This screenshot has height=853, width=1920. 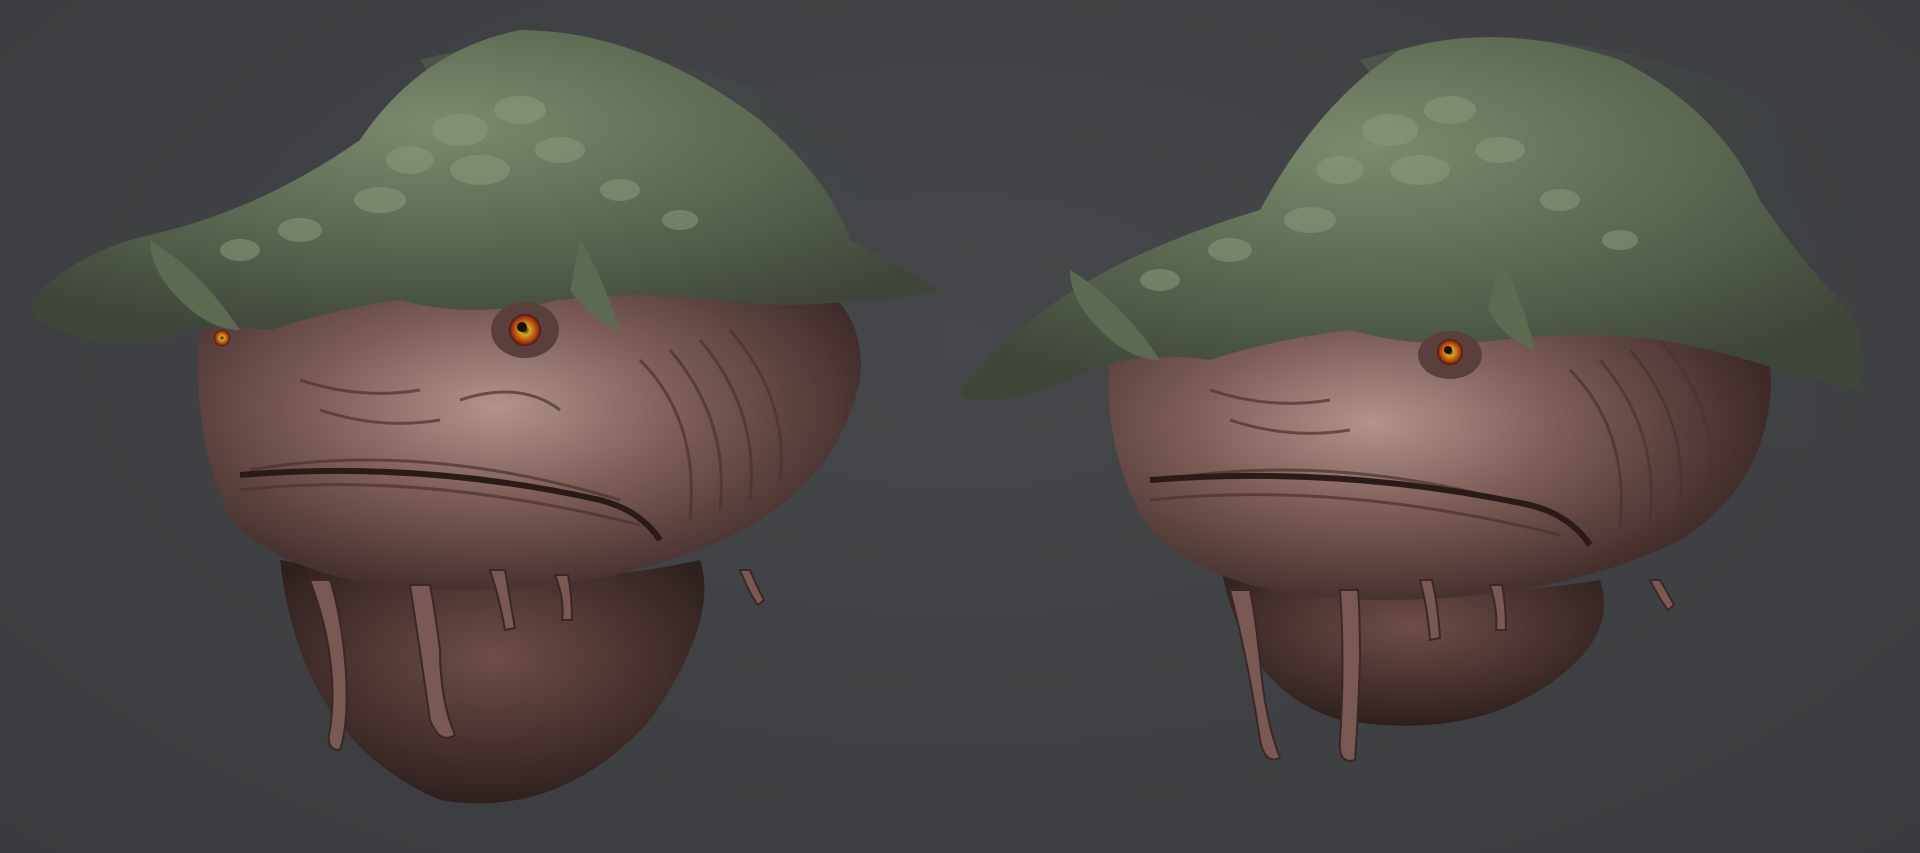 What do you see at coordinates (1448, 350) in the screenshot?
I see `pupil-right` at bounding box center [1448, 350].